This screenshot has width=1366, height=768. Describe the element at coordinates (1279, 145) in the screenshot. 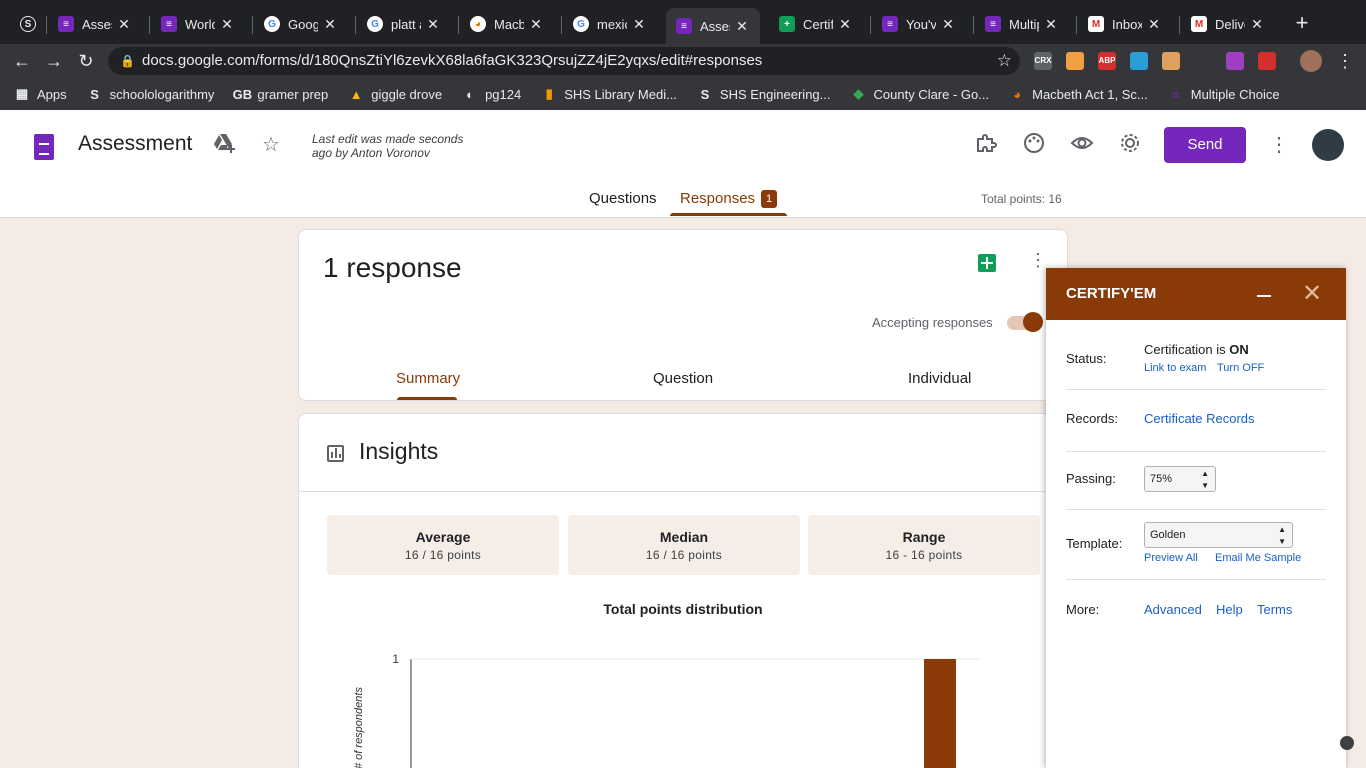

I see `more-options-icon: ⋮` at that location.